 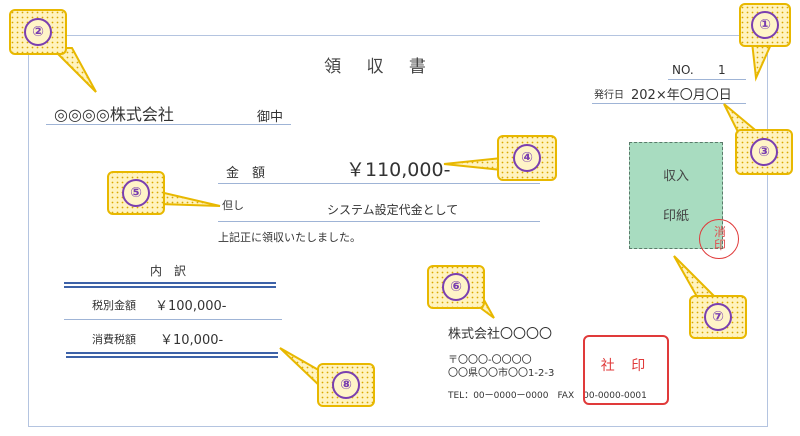 What do you see at coordinates (38, 32) in the screenshot?
I see `callout-2-number: ②` at bounding box center [38, 32].